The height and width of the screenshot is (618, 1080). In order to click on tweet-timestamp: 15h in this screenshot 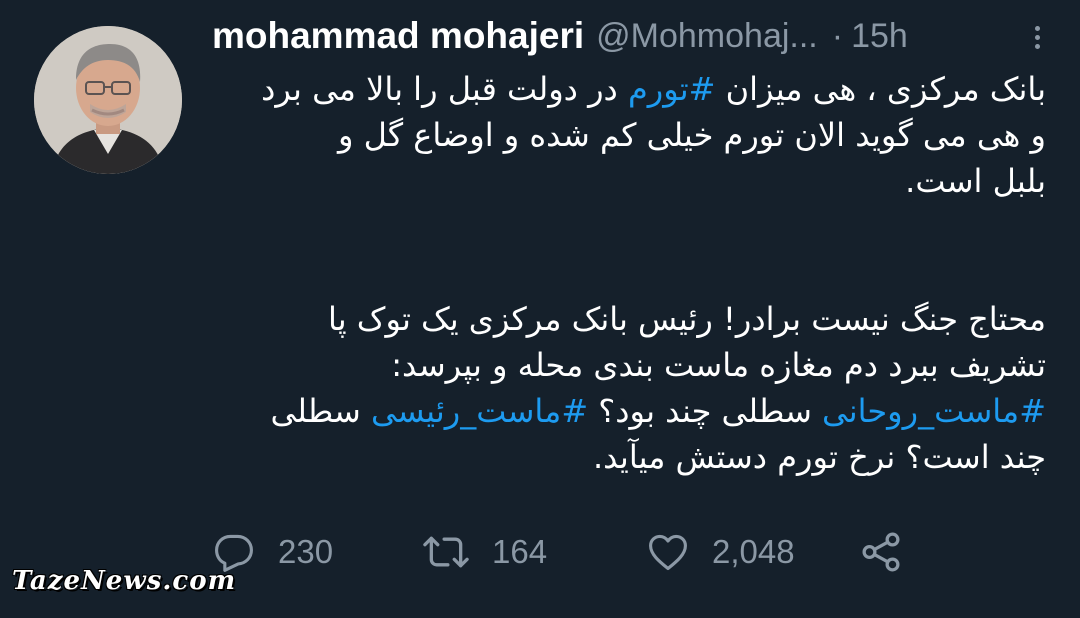, I will do `click(879, 36)`.